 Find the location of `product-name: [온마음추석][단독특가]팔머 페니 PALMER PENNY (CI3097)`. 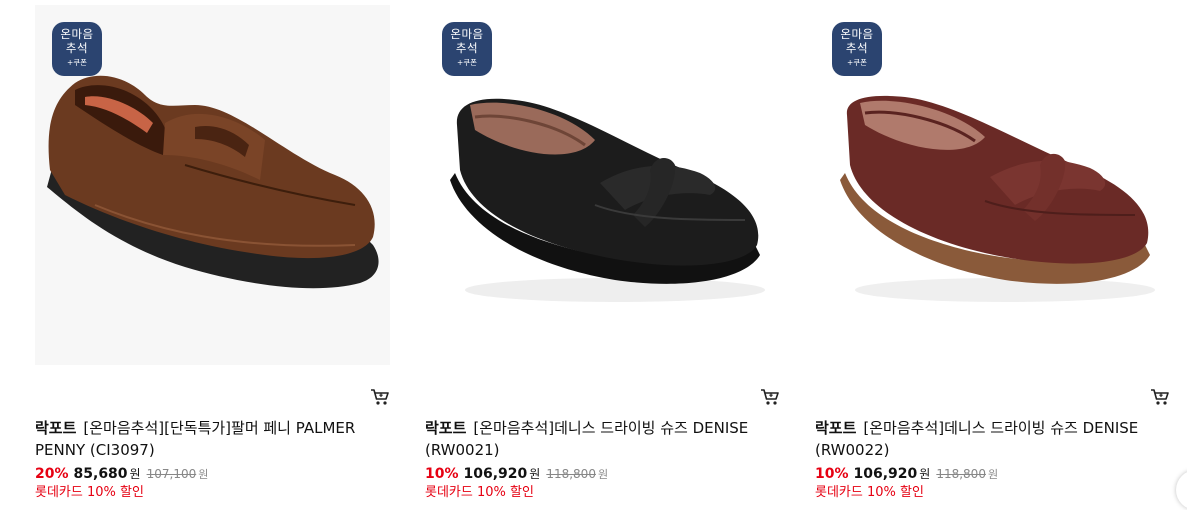

product-name: [온마음추석][단독특가]팔머 페니 PALMER PENNY (CI3097) is located at coordinates (195, 439).